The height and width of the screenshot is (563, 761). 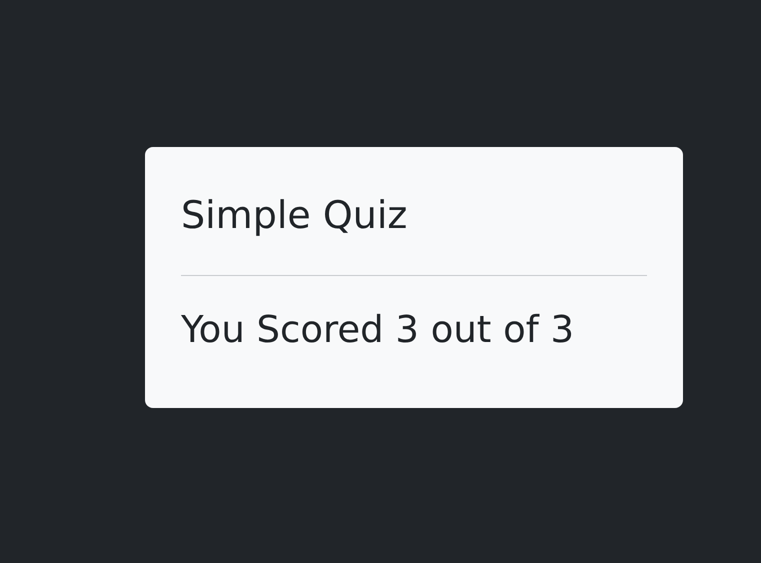 What do you see at coordinates (294, 215) in the screenshot?
I see `quiz-title: Simple Quiz` at bounding box center [294, 215].